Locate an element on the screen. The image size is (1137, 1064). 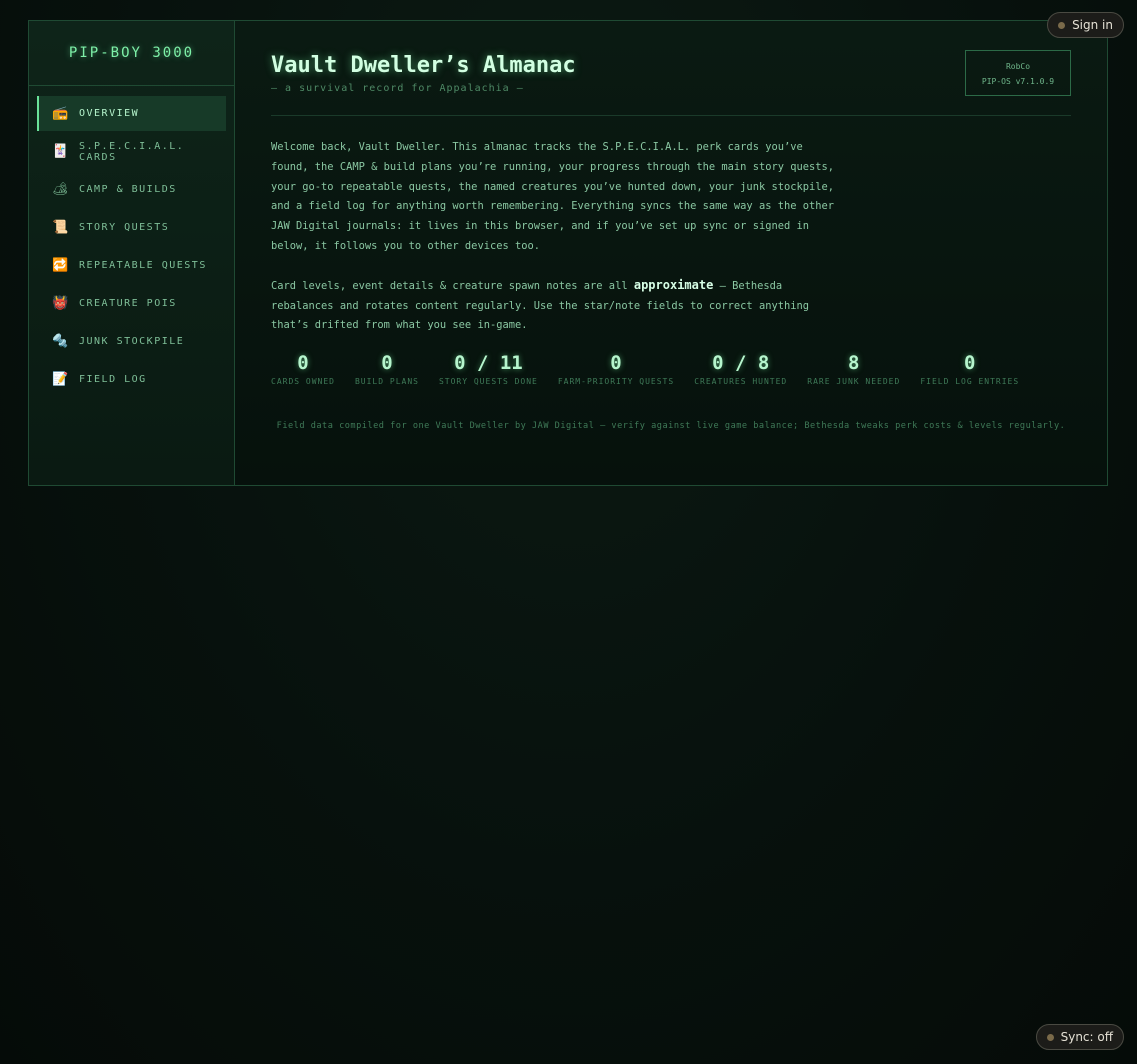
approximate-emphasis: approximate is located at coordinates (673, 284).